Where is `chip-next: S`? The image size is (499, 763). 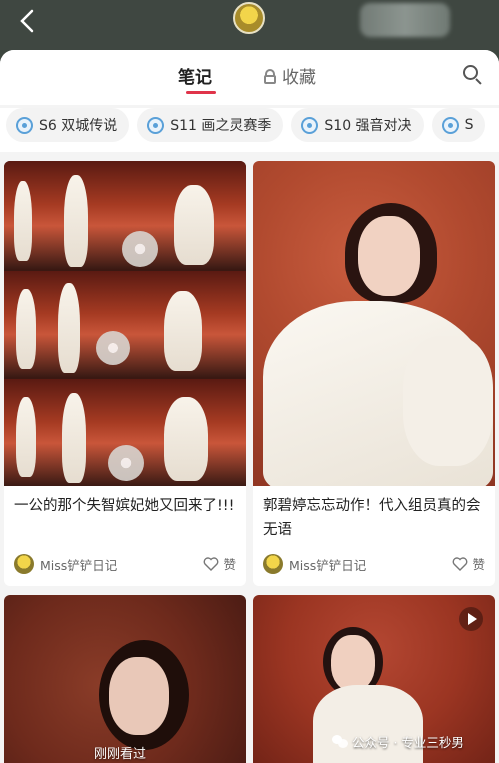
chip-next: S is located at coordinates (458, 125).